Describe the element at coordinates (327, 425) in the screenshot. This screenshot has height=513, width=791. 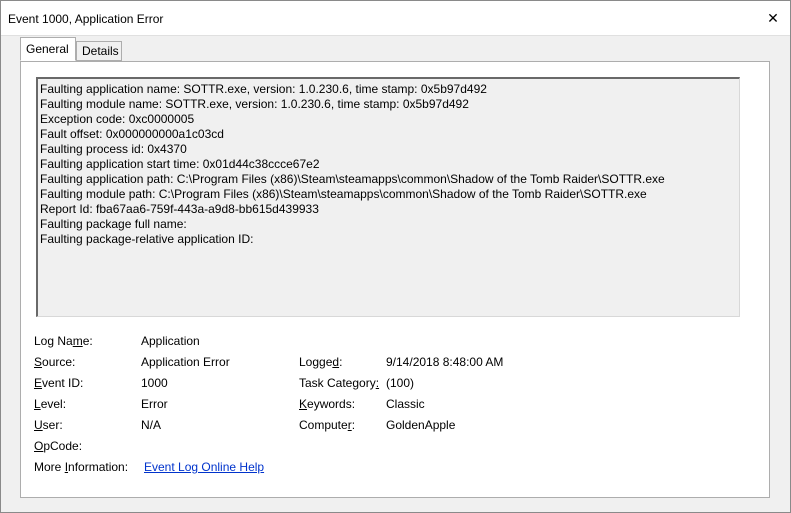
I see `computer-label: Computer:` at that location.